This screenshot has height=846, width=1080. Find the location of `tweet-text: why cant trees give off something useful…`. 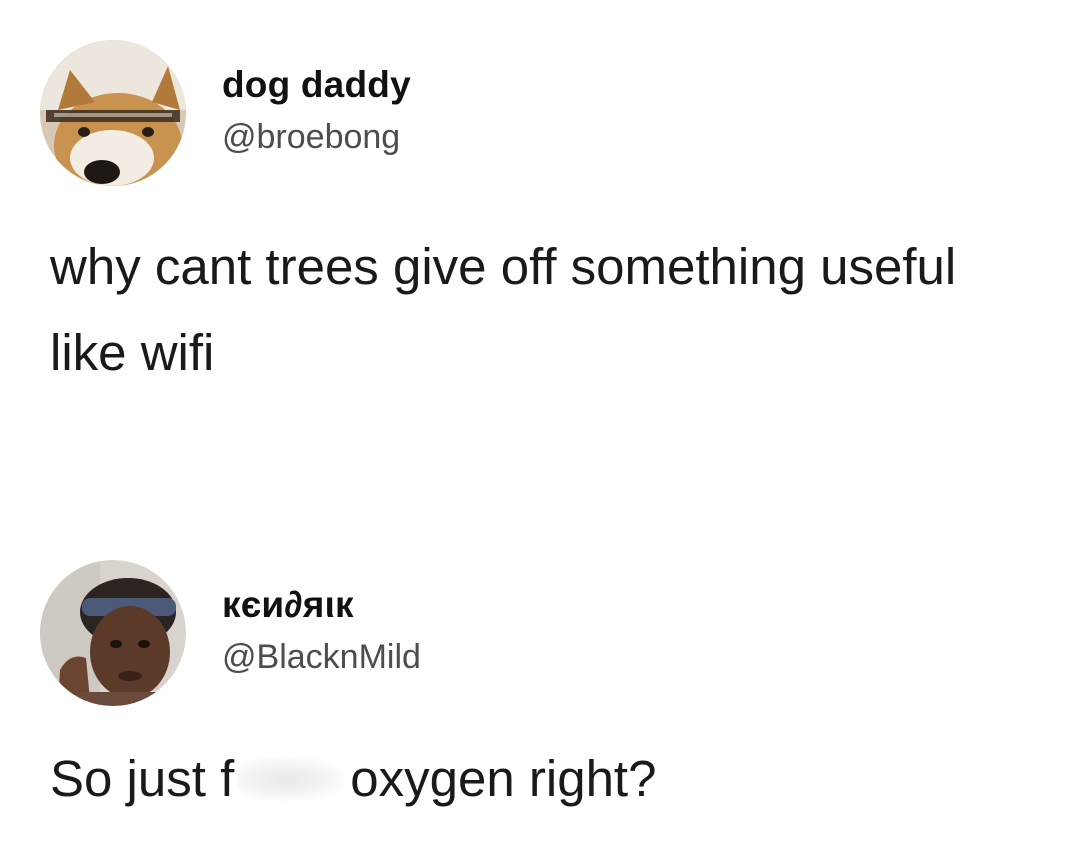

tweet-text: why cant trees give off something useful… is located at coordinates (503, 309).